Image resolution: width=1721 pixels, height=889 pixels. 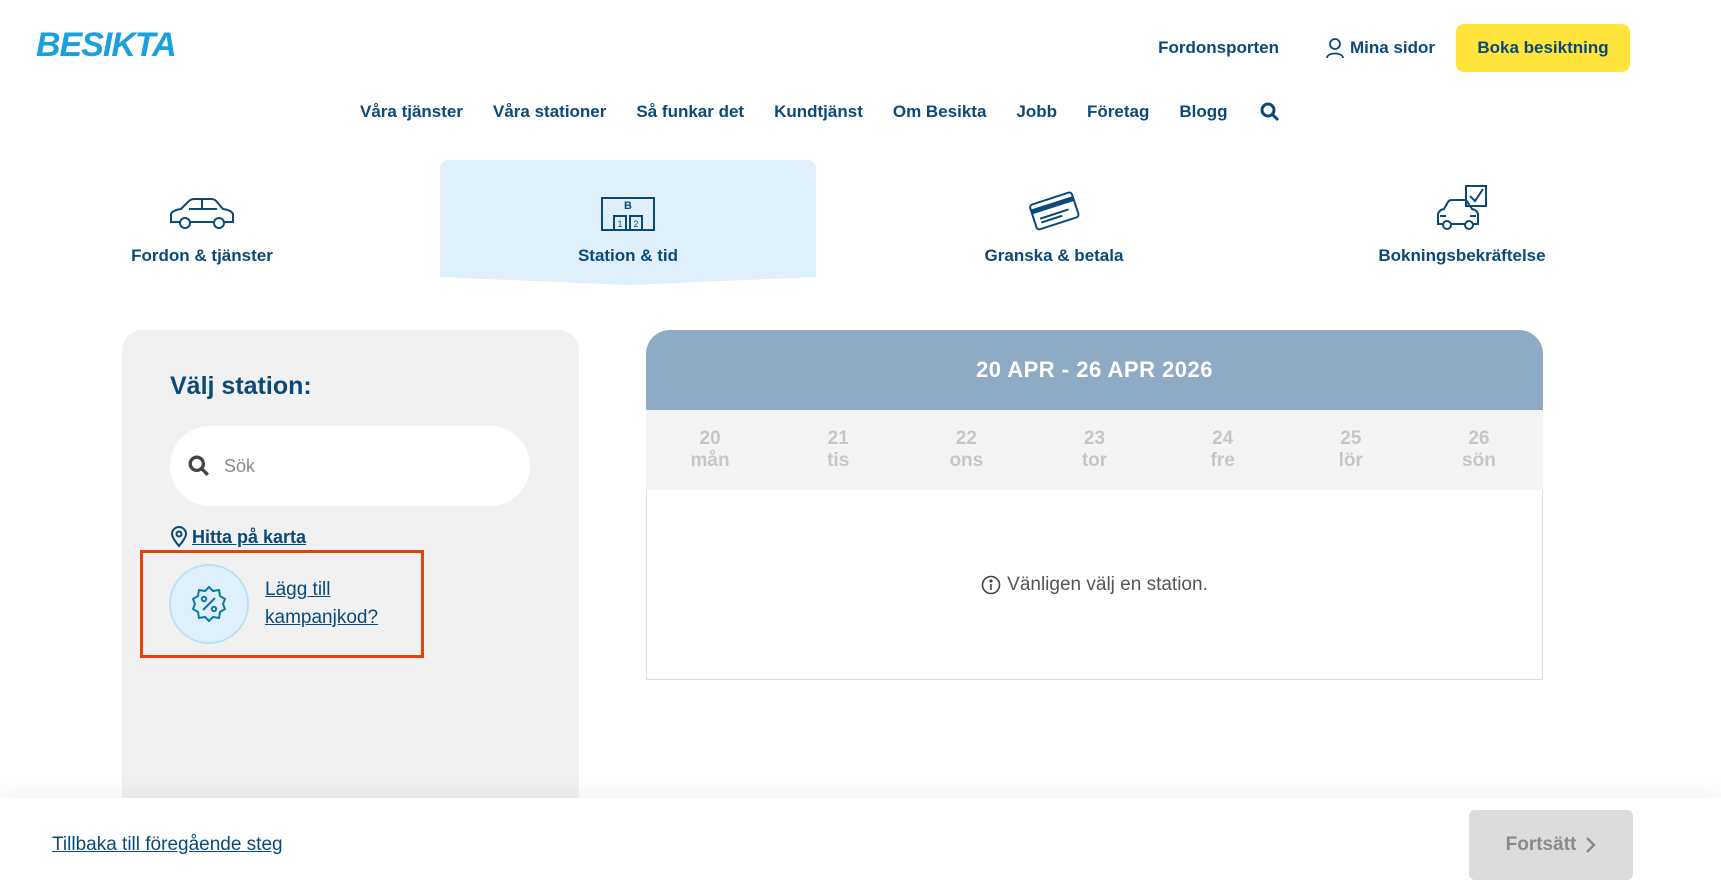 What do you see at coordinates (335, 604) in the screenshot?
I see `add-promo-code-link: Lägg till kampanjkod?` at bounding box center [335, 604].